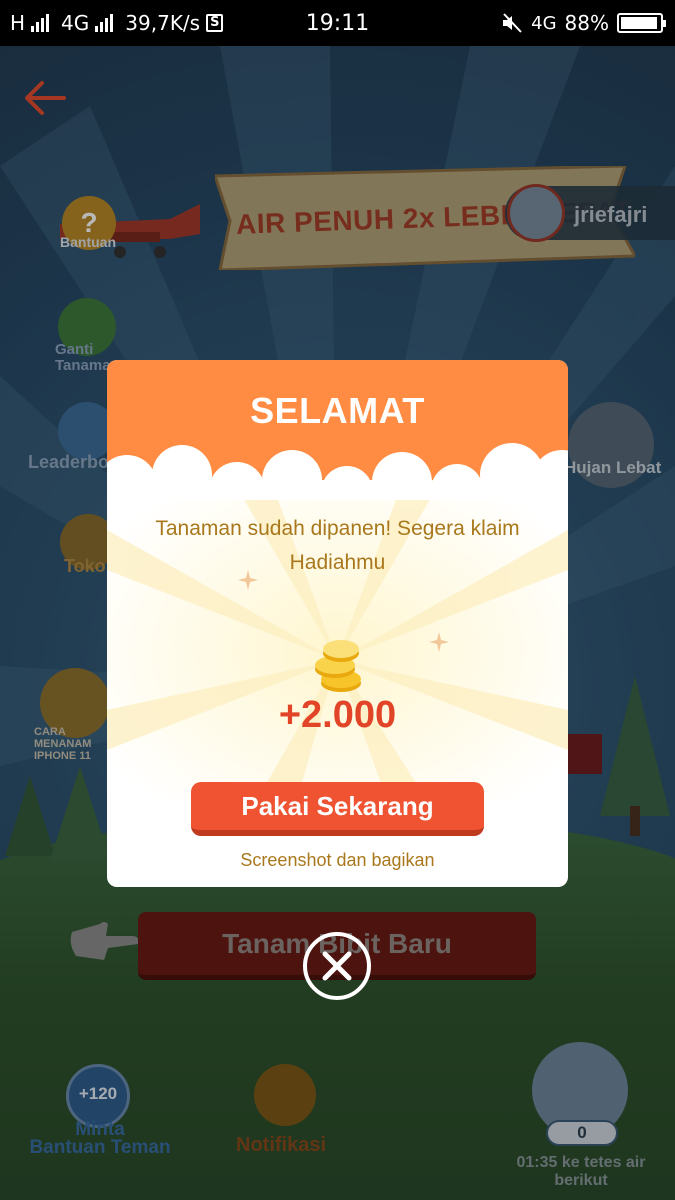  I want to click on reward-amount: +2.000, so click(337, 715).